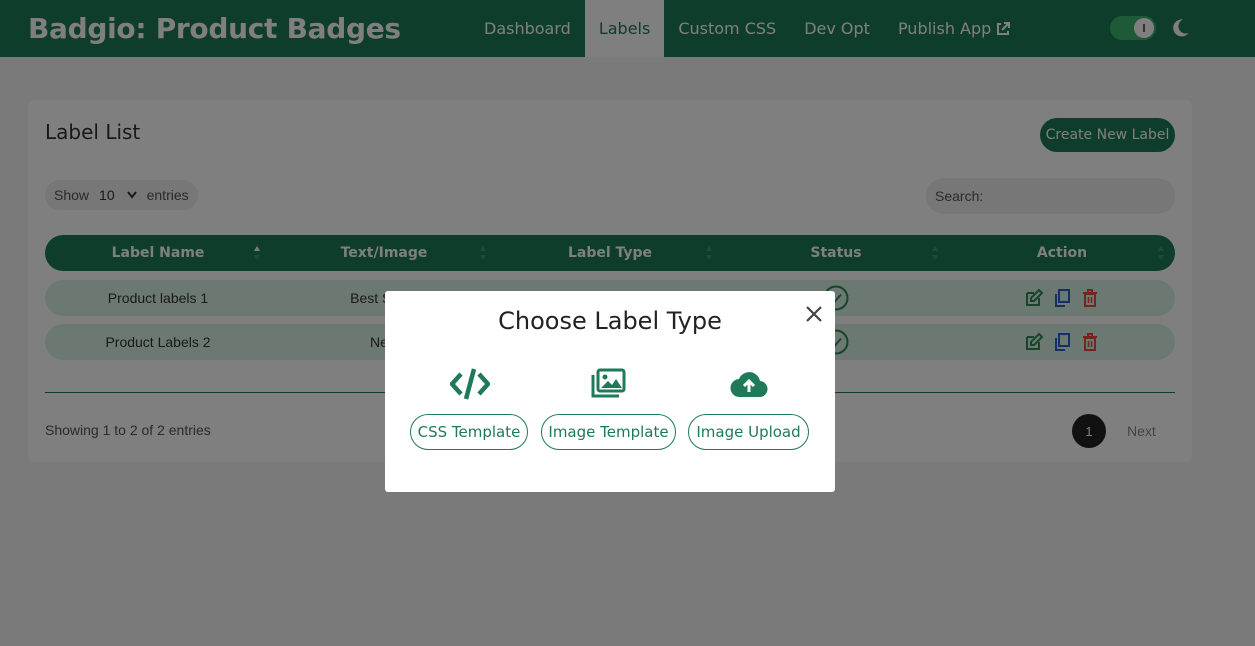 This screenshot has width=1255, height=646. Describe the element at coordinates (814, 314) in the screenshot. I see `close-icon` at that location.